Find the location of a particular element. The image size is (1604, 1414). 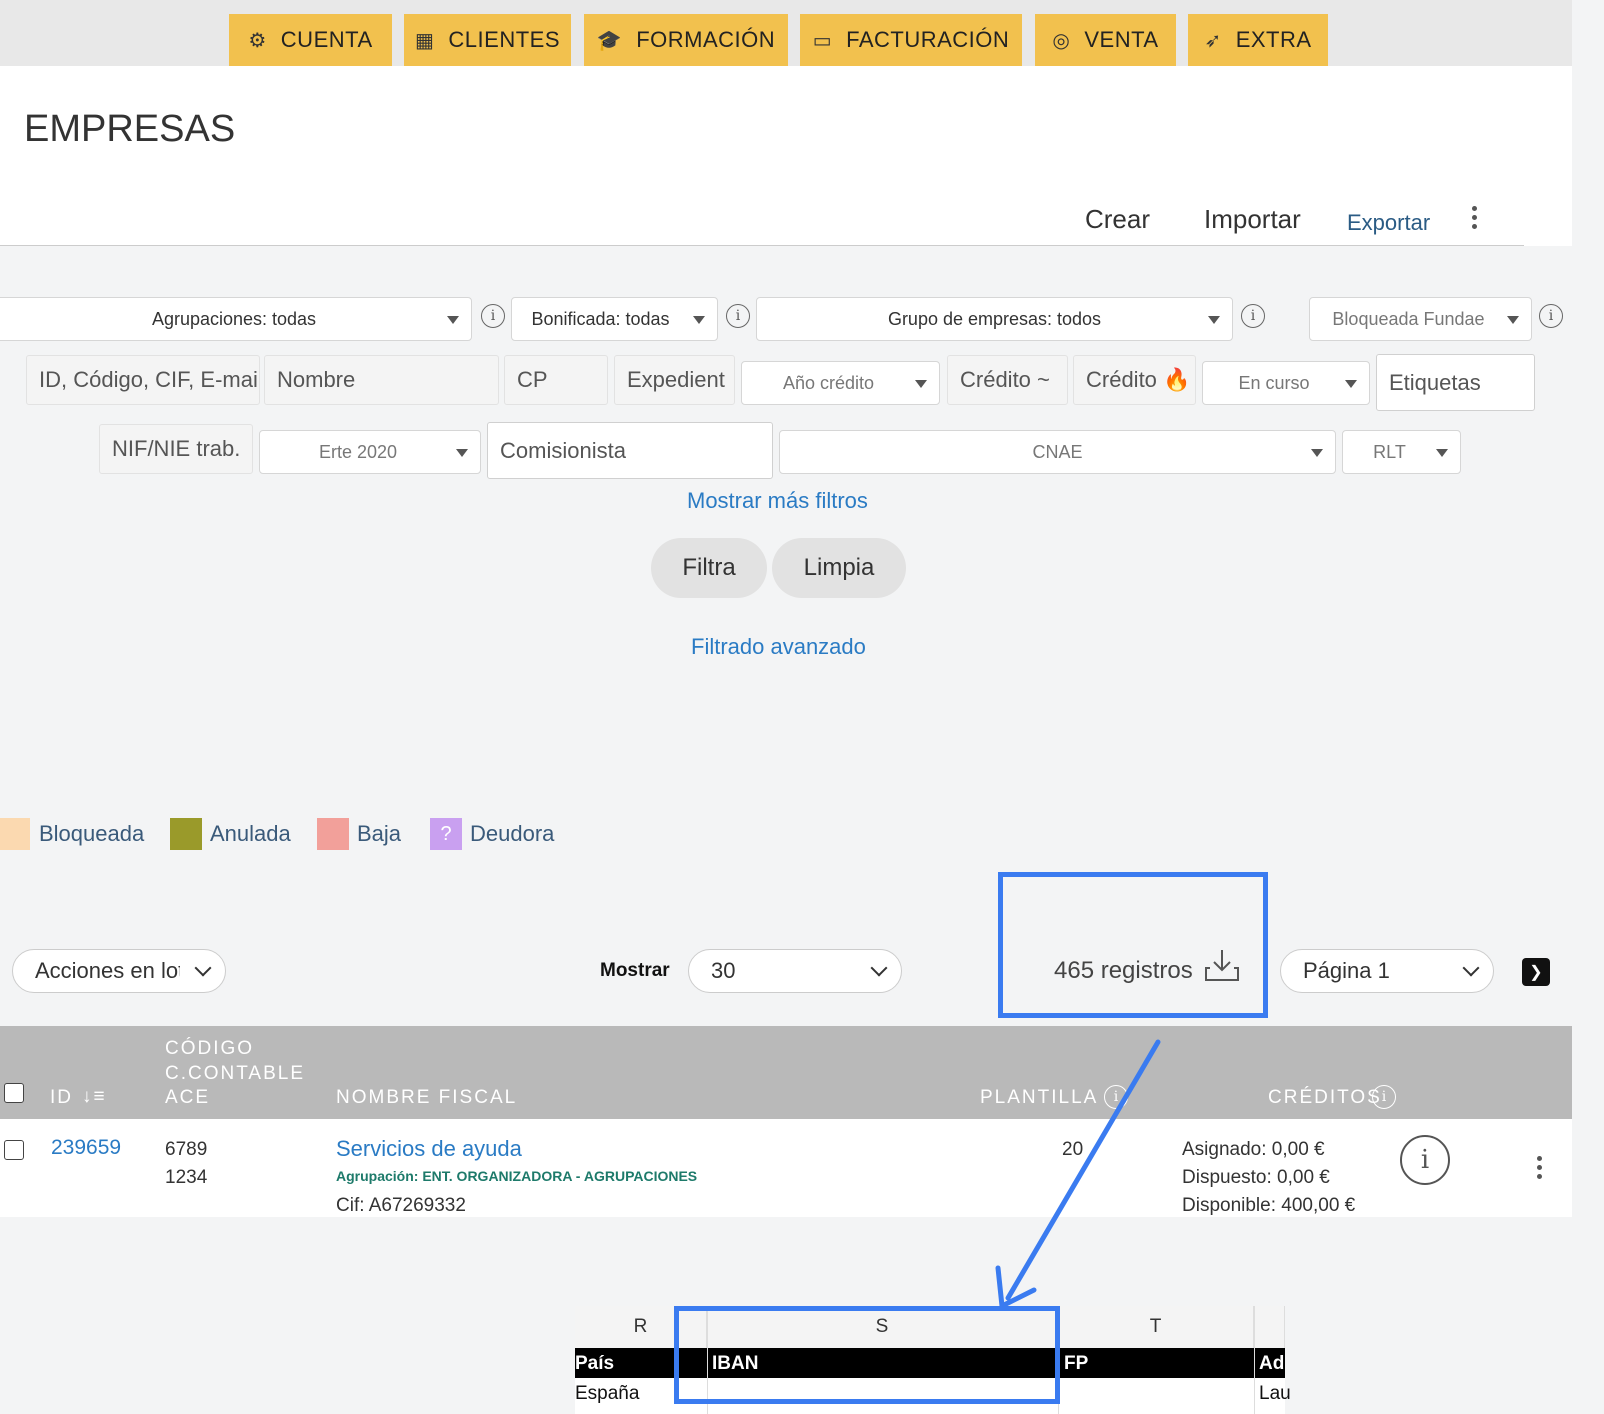

row-plantilla: 20 is located at coordinates (1073, 1149).